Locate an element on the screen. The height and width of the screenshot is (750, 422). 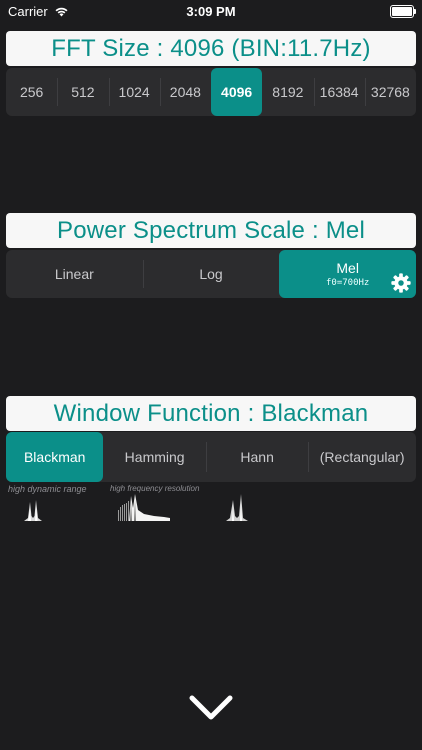
status-time: 3:09 PM is located at coordinates (211, 11).